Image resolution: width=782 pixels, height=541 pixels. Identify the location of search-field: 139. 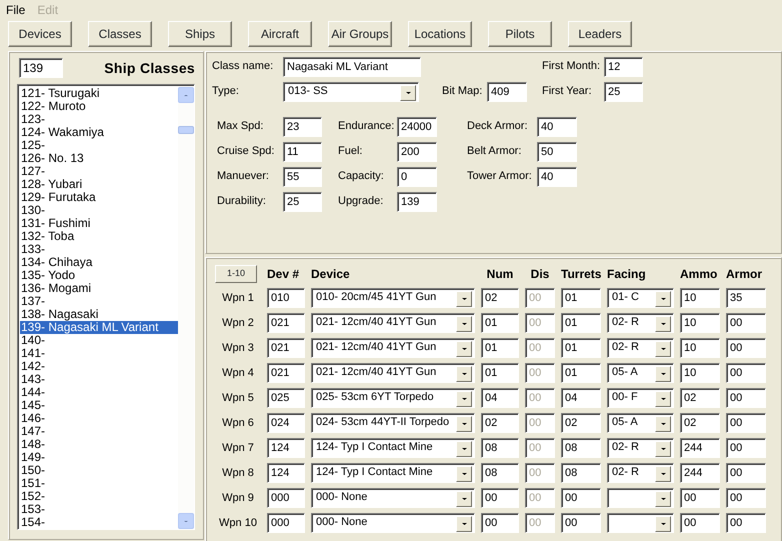
(41, 68).